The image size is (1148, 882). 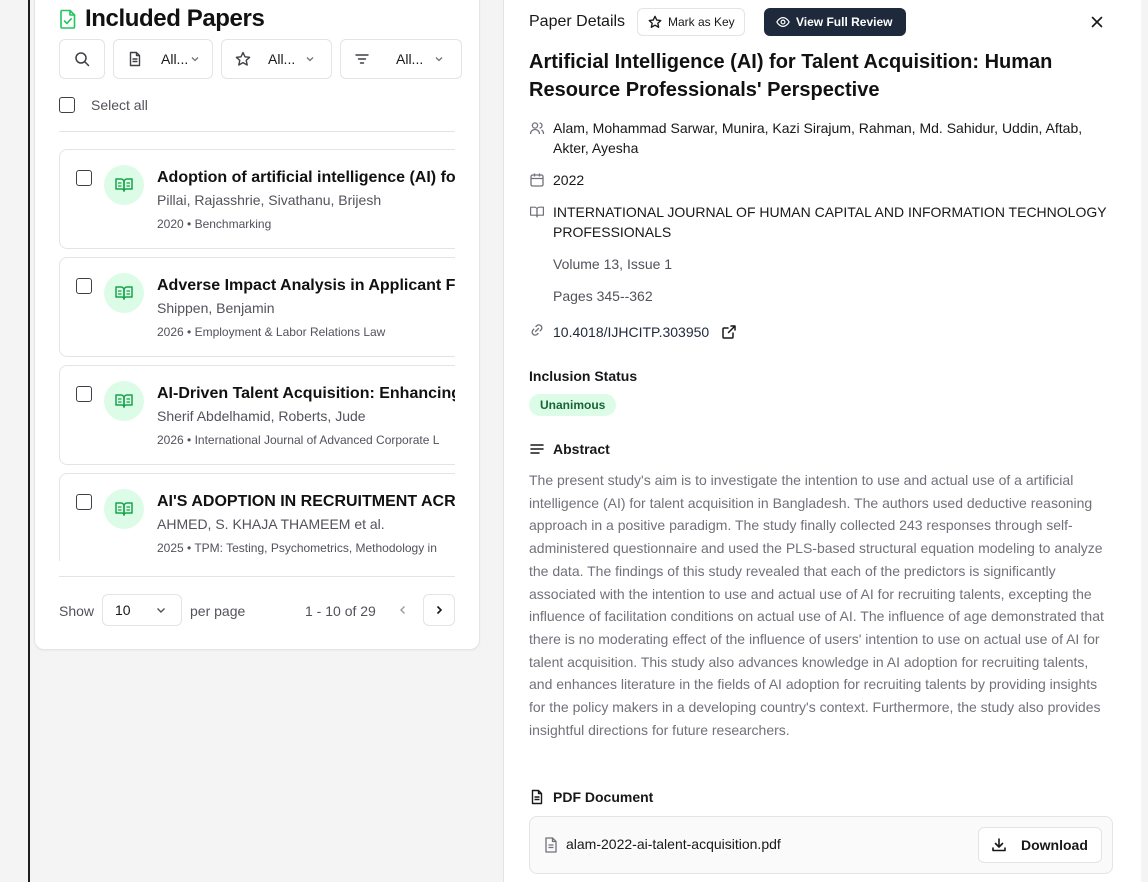 What do you see at coordinates (257, 610) in the screenshot?
I see `pagination: Show 10 per page 1 - 10 of 29` at bounding box center [257, 610].